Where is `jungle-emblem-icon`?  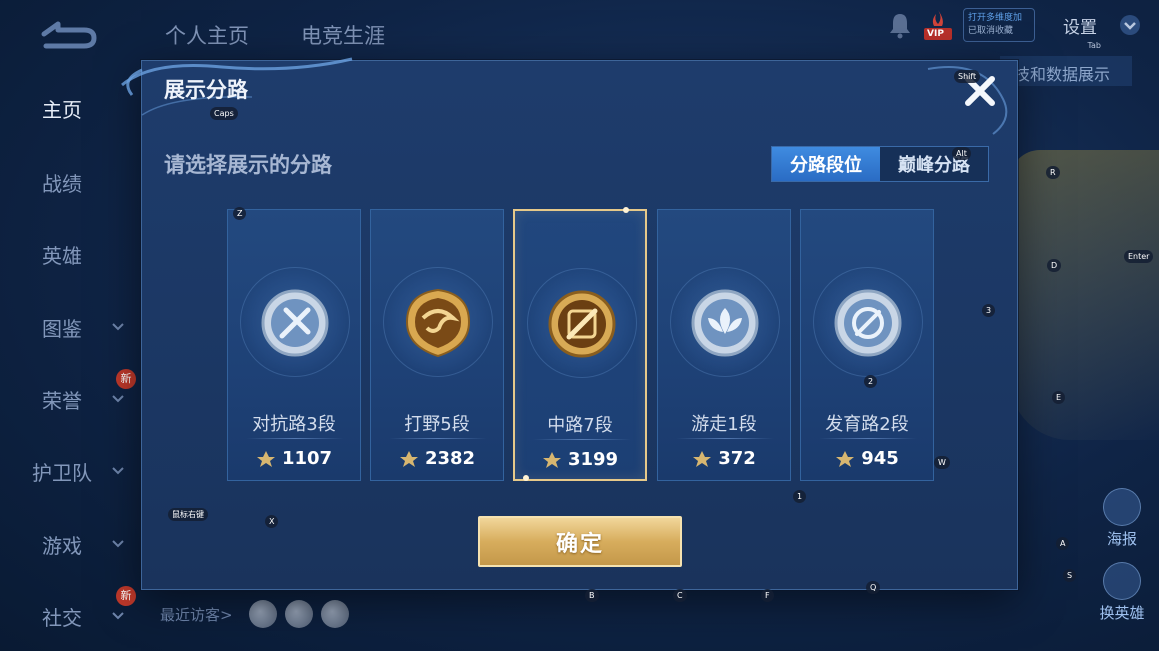 jungle-emblem-icon is located at coordinates (438, 323).